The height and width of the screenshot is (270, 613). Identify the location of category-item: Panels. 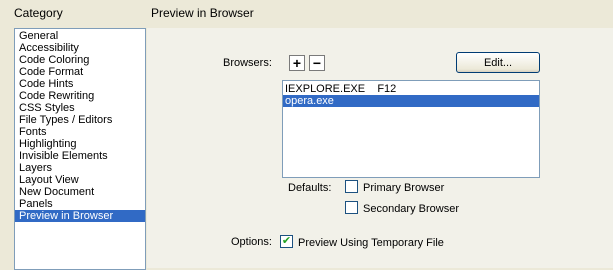
(80, 204).